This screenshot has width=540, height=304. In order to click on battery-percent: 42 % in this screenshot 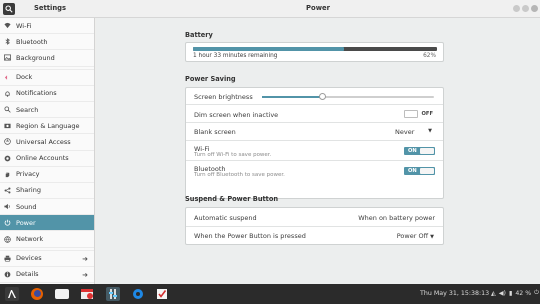, I will do `click(523, 293)`.